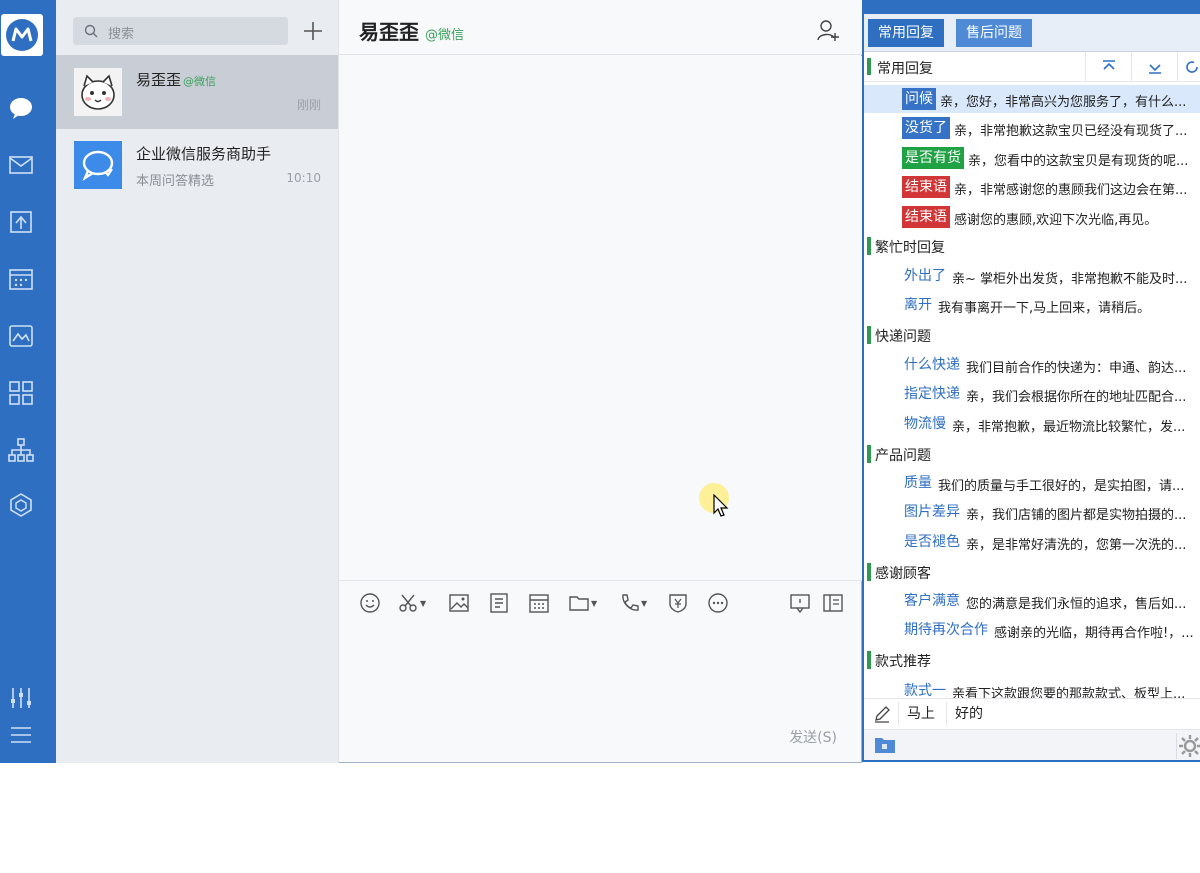 The image size is (1200, 873). I want to click on conversation-item: 企业微信服务商助手 本周问答精选 10:10, so click(197, 166).